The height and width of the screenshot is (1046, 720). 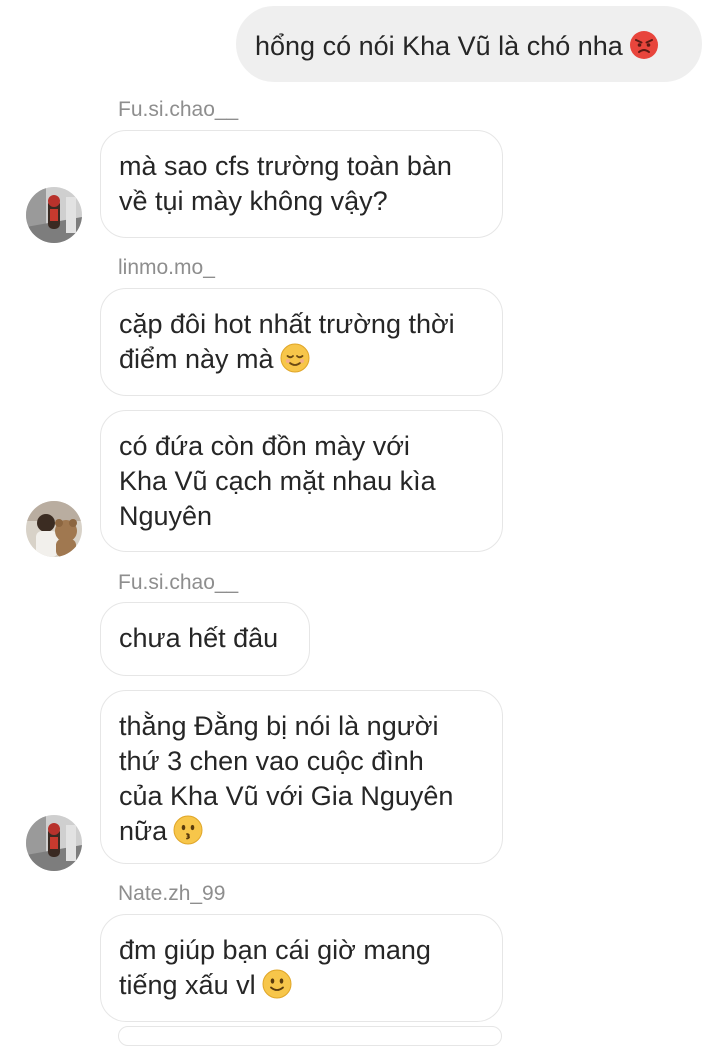 I want to click on sender-name: linmo.mo_, so click(x=166, y=267).